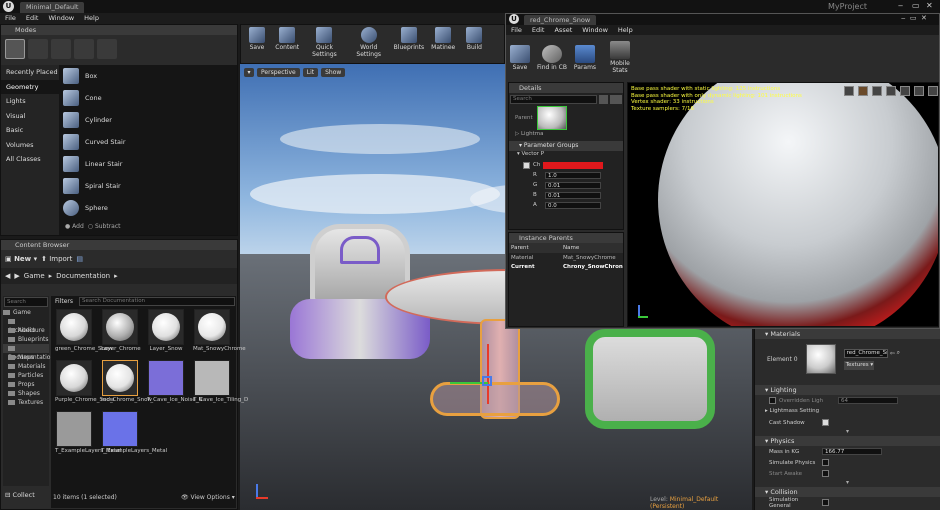 This screenshot has width=940, height=510. Describe the element at coordinates (865, 353) in the screenshot. I see `material-dropdown: red_Chrome_Sn` at that location.